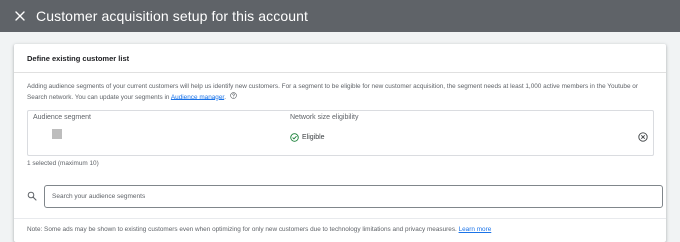  Describe the element at coordinates (313, 137) in the screenshot. I see `eligibility-label: Eligible` at that location.